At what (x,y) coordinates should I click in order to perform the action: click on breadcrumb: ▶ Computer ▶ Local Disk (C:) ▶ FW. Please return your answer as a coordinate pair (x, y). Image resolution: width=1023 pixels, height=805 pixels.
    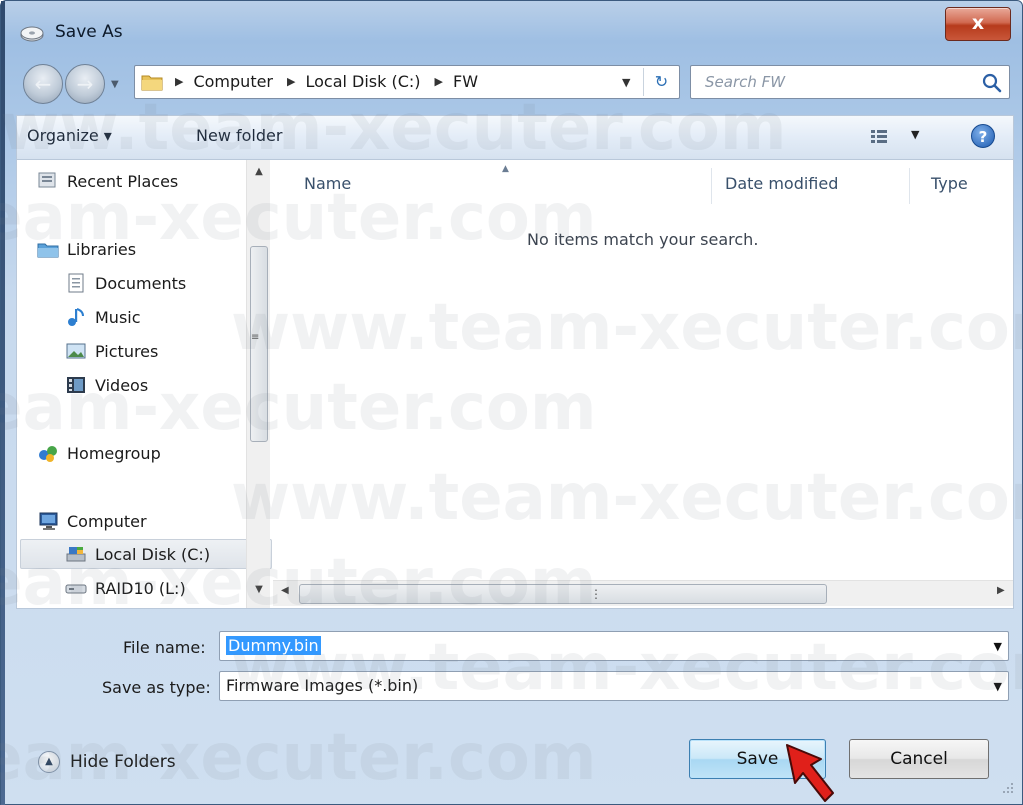
    Looking at the image, I should click on (333, 81).